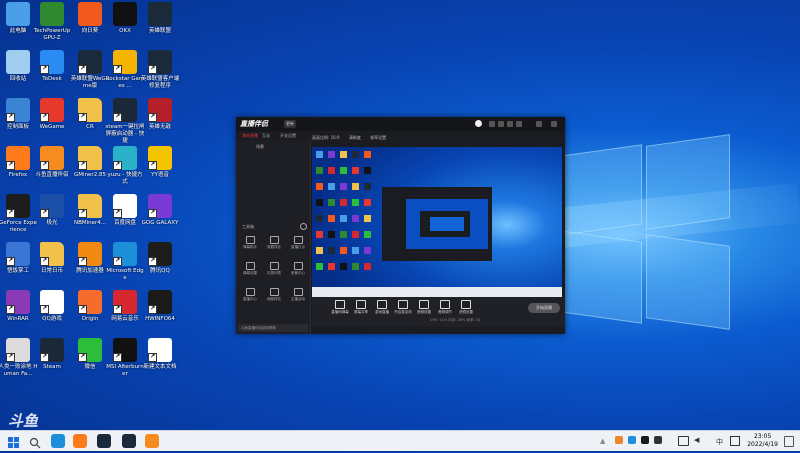  I want to click on edge-taskbar-icon, so click(58, 441).